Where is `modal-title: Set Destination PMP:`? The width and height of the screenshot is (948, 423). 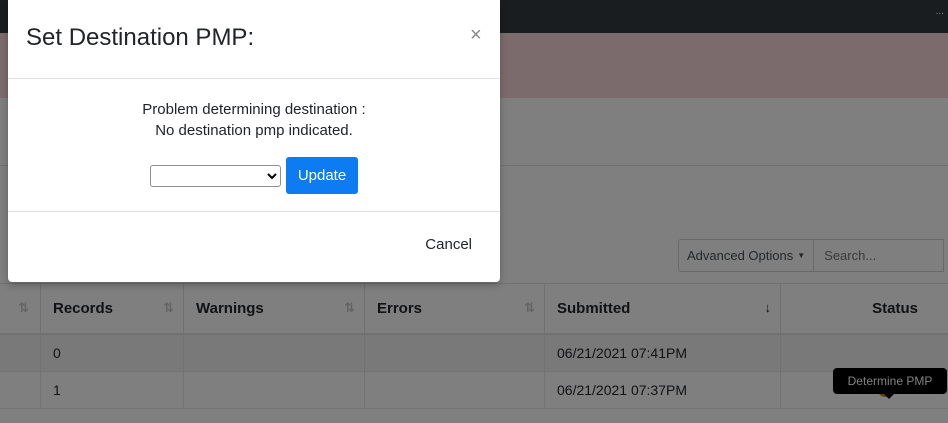 modal-title: Set Destination PMP: is located at coordinates (140, 37).